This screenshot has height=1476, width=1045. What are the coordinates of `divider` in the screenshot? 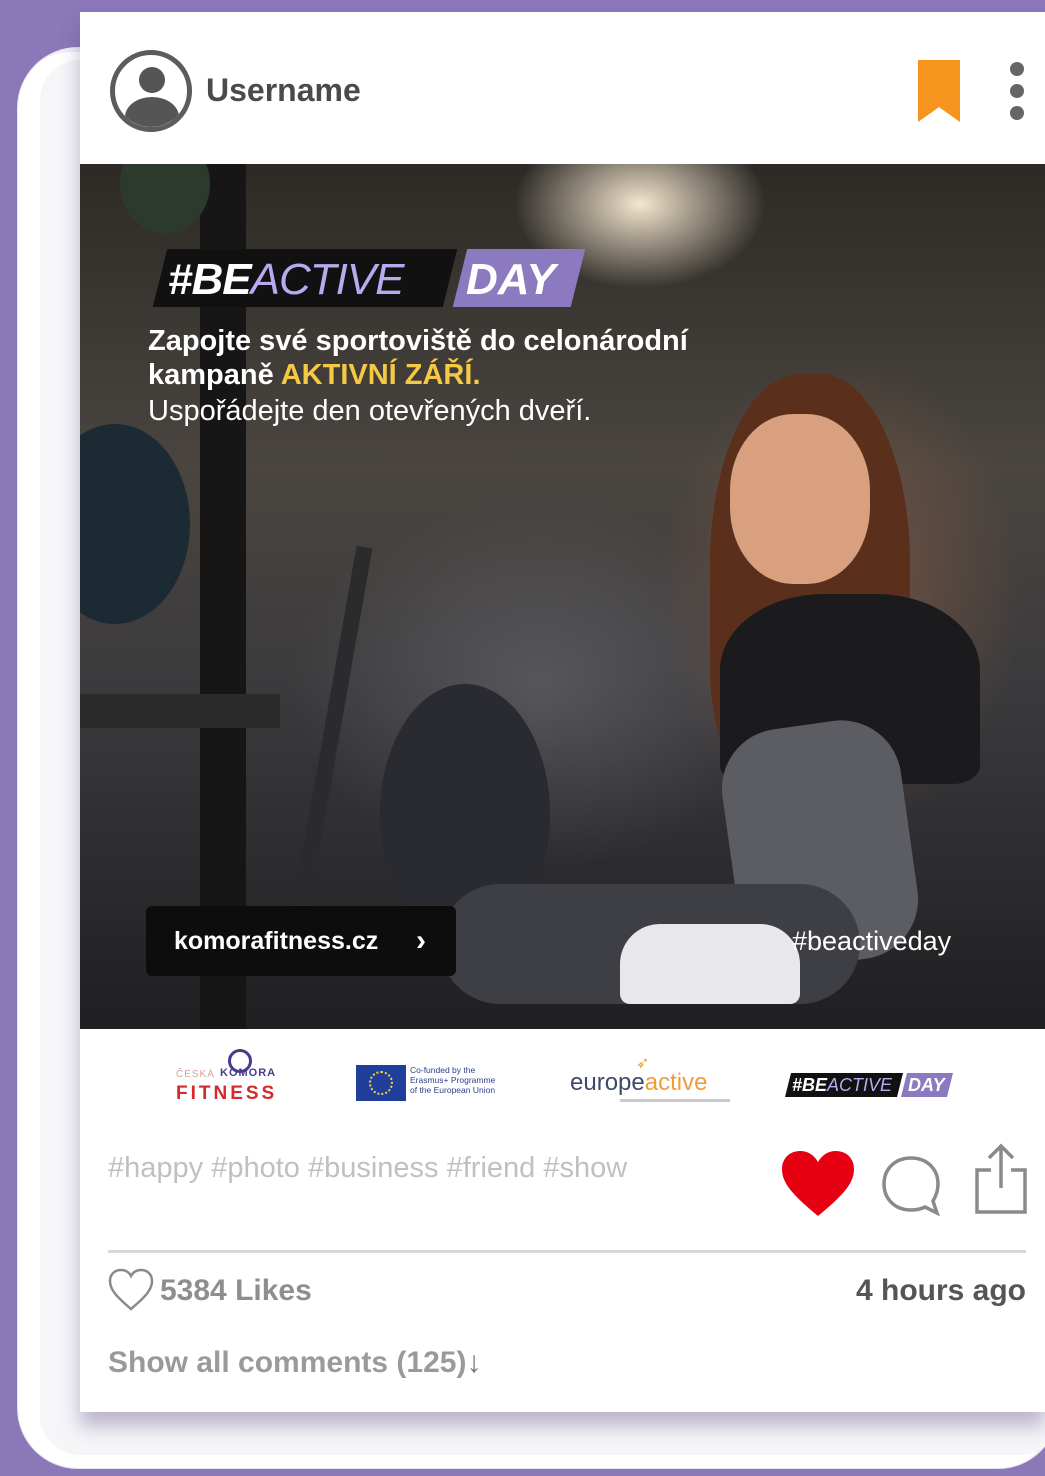 It's located at (567, 1251).